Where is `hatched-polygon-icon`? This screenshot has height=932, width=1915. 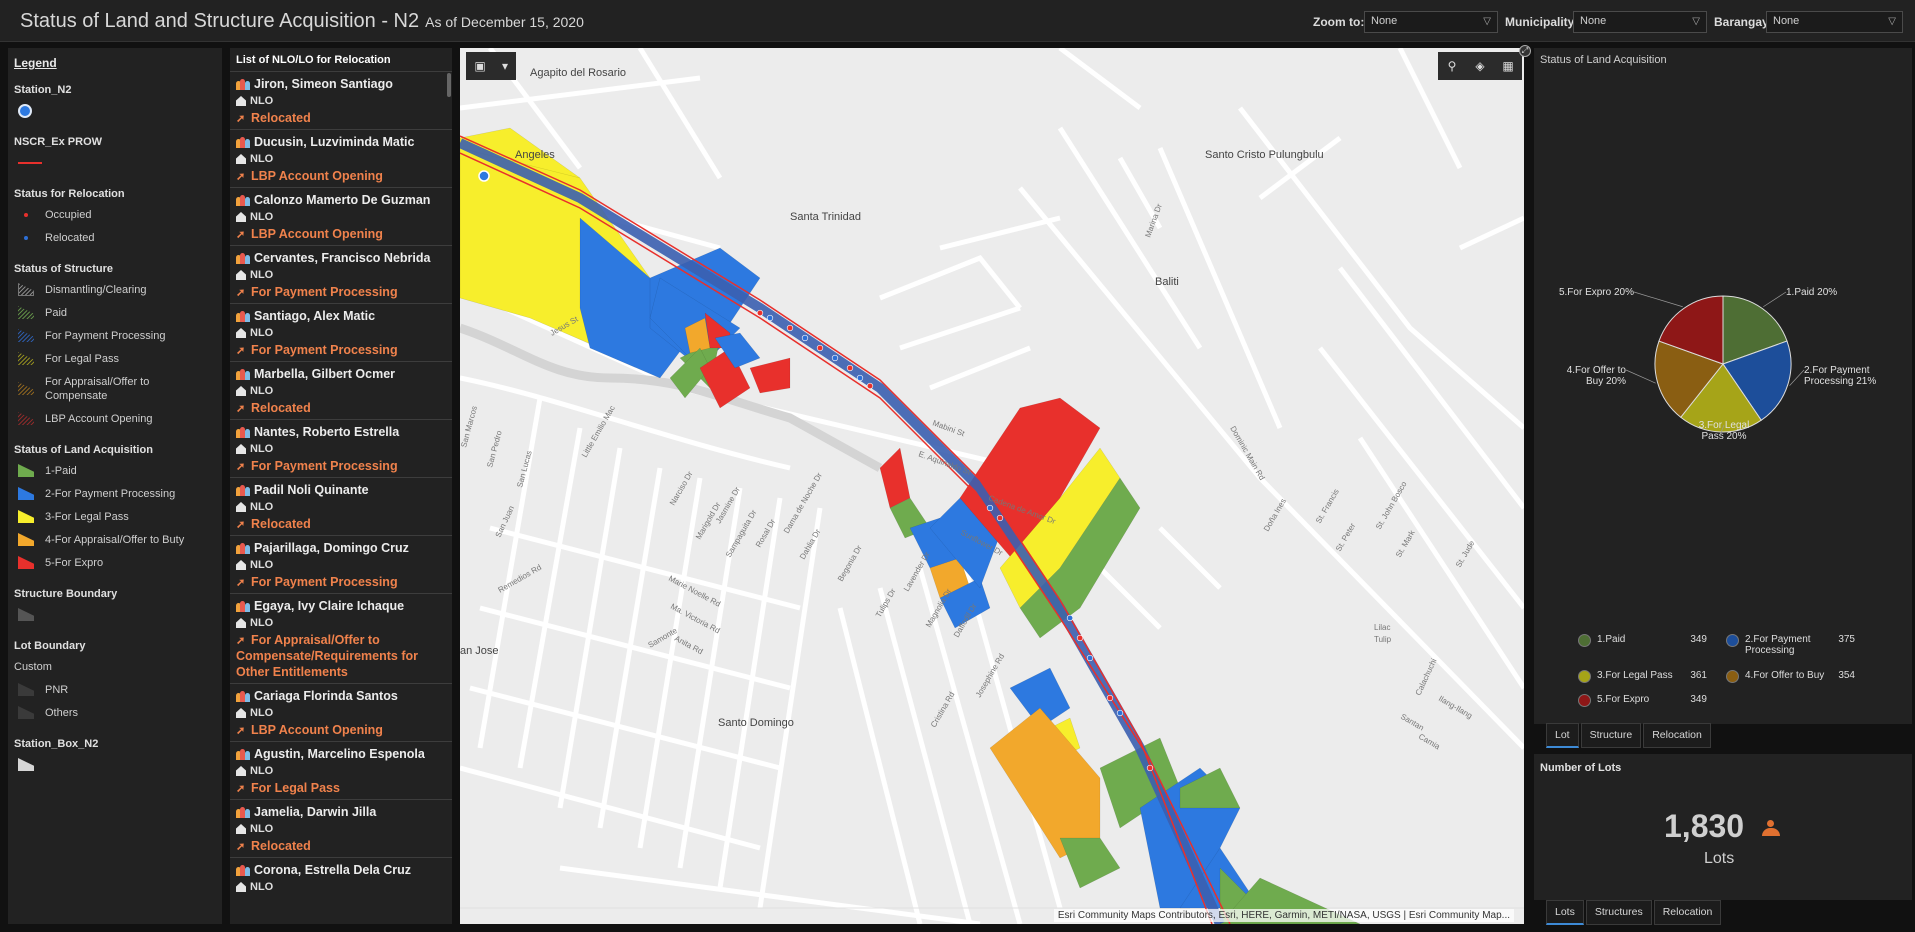 hatched-polygon-icon is located at coordinates (27, 389).